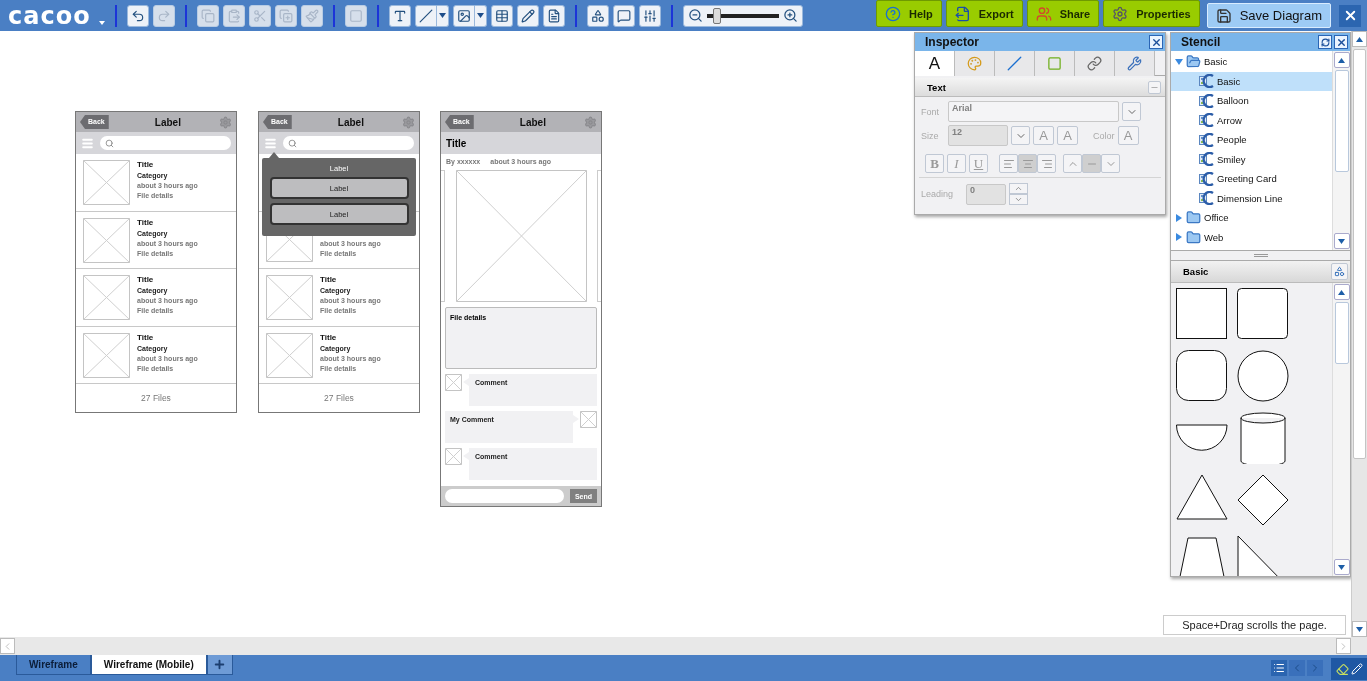  I want to click on search-icon, so click(109, 143).